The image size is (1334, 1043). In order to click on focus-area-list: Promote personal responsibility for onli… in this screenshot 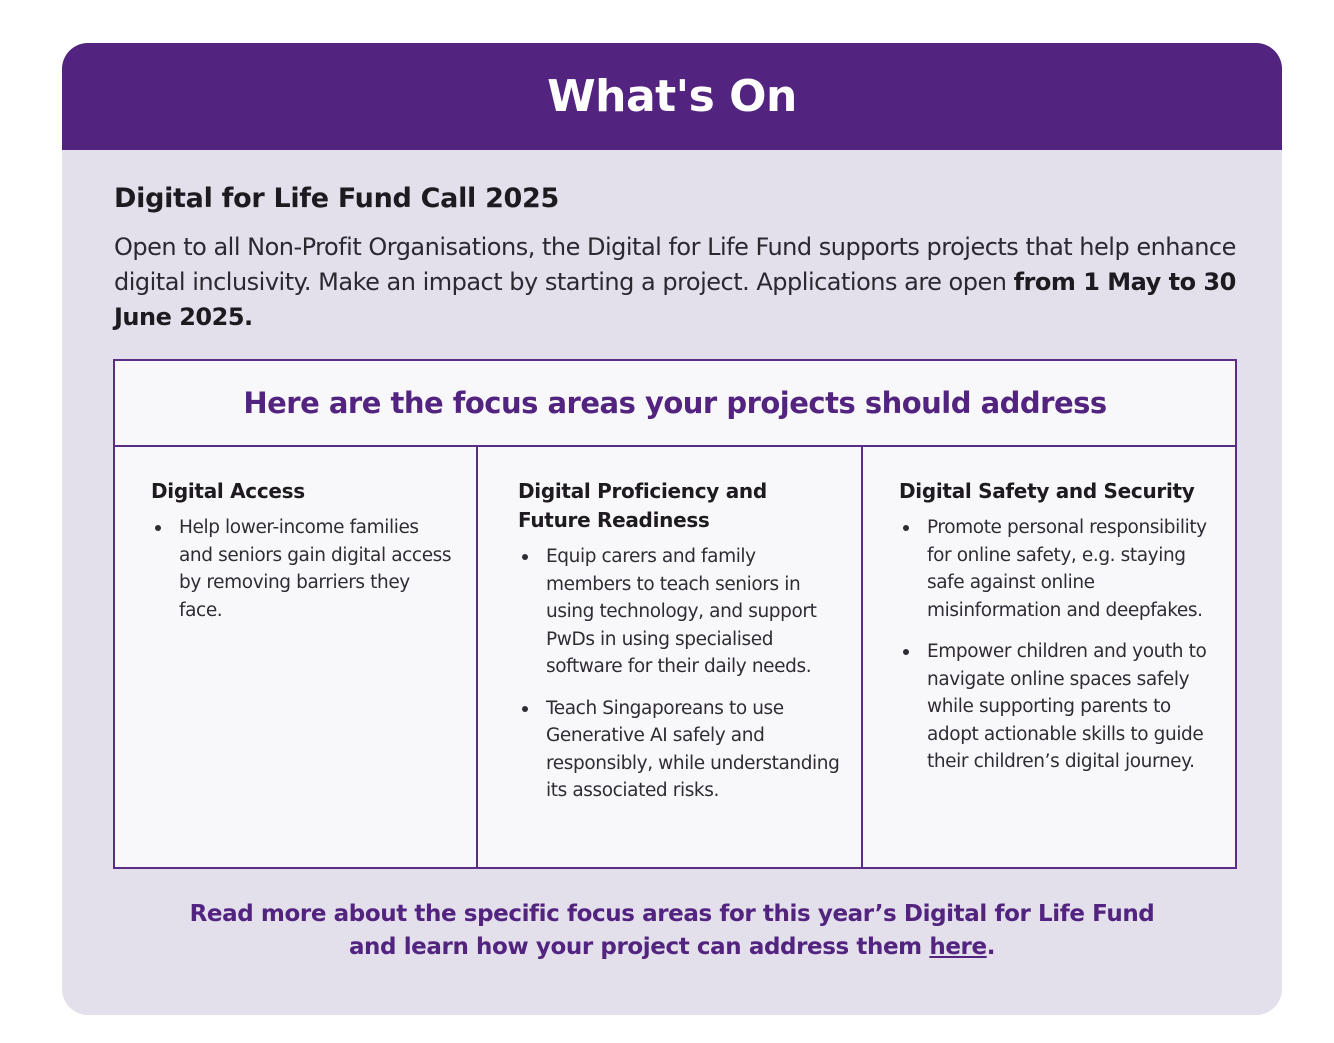, I will do `click(1057, 645)`.